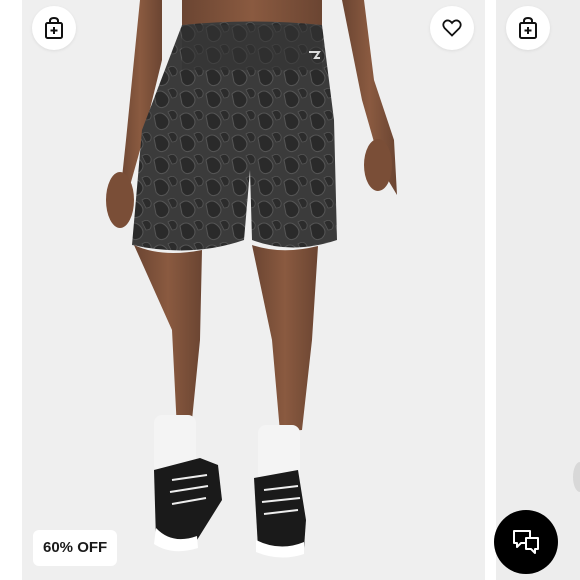 Image resolution: width=580 pixels, height=580 pixels. Describe the element at coordinates (75, 548) in the screenshot. I see `discount-badge: 60% OFF` at that location.